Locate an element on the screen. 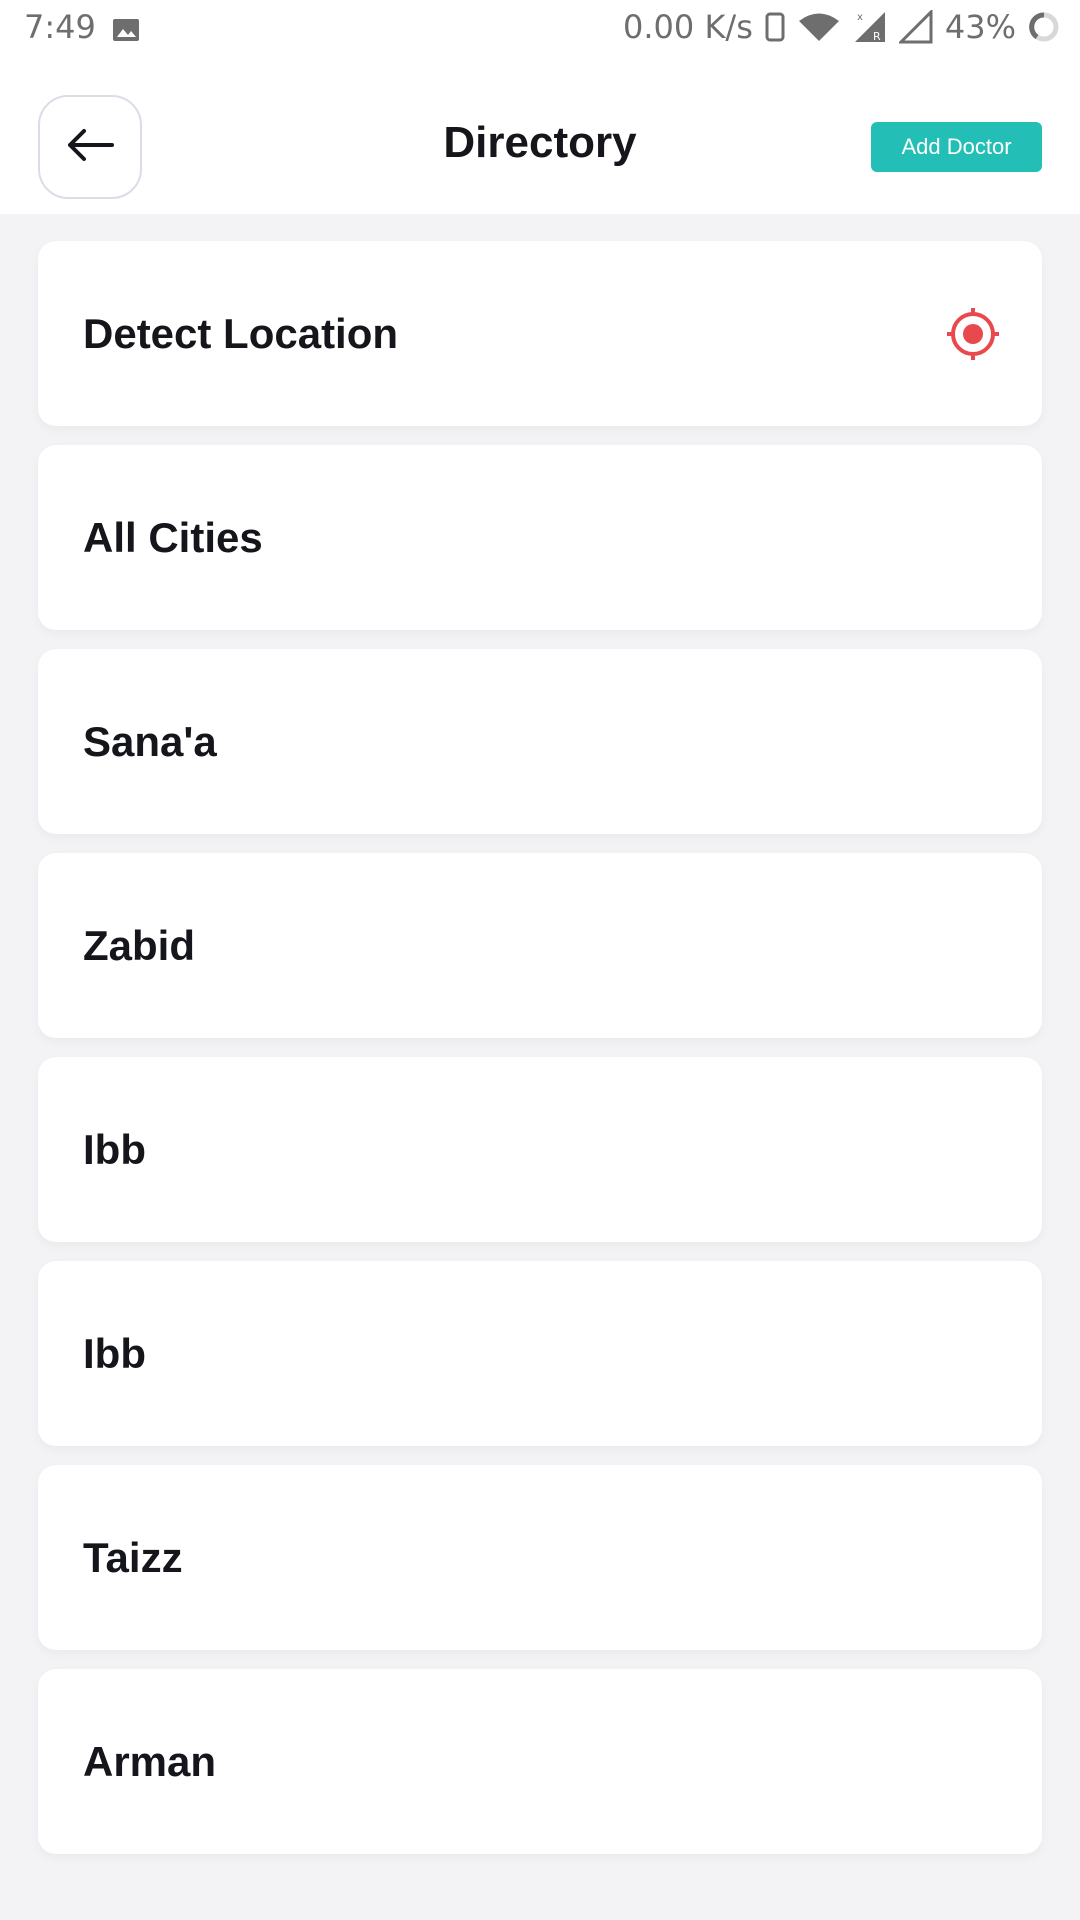 The height and width of the screenshot is (1920, 1080). battery-level: 43% is located at coordinates (980, 27).